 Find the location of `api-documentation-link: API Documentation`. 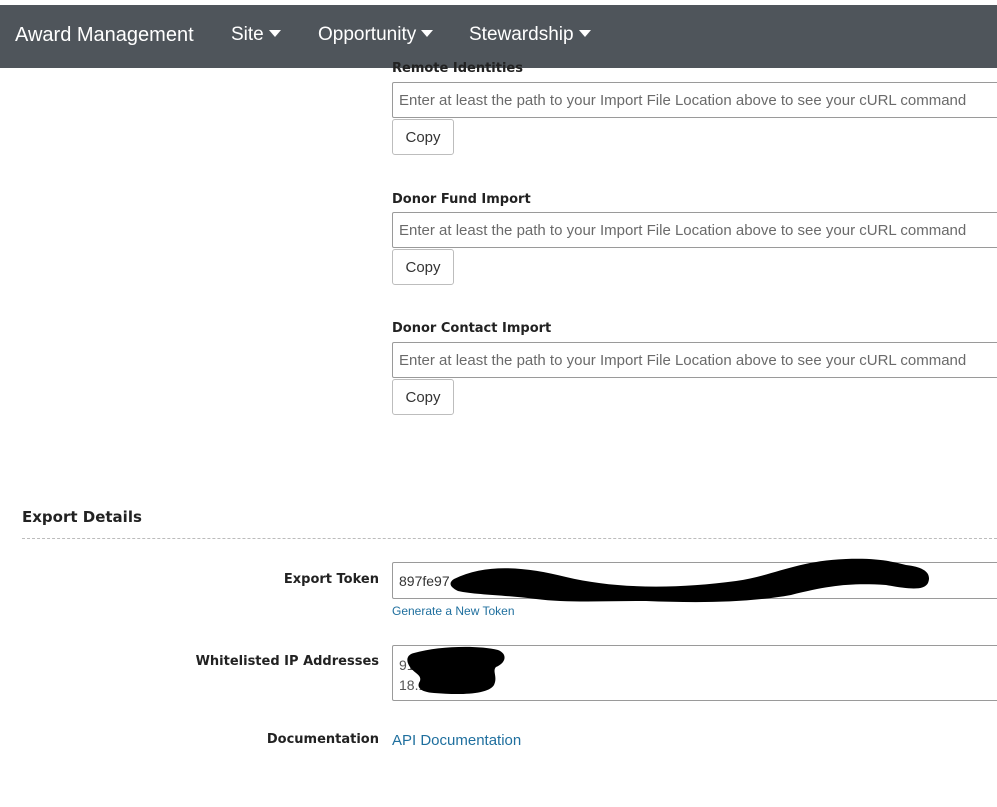

api-documentation-link: API Documentation is located at coordinates (456, 740).